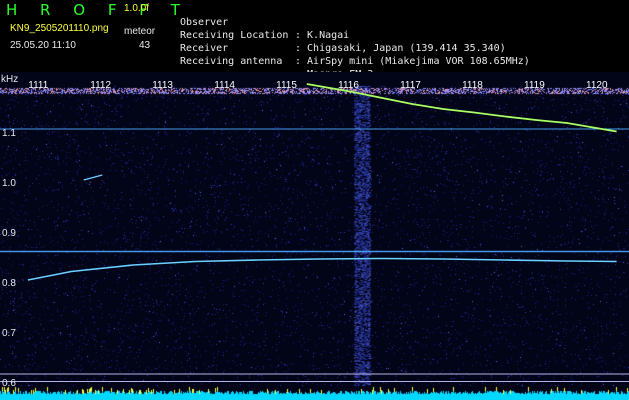 The height and width of the screenshot is (400, 629). What do you see at coordinates (472, 85) in the screenshot?
I see `x-tick-label: 1118` at bounding box center [472, 85].